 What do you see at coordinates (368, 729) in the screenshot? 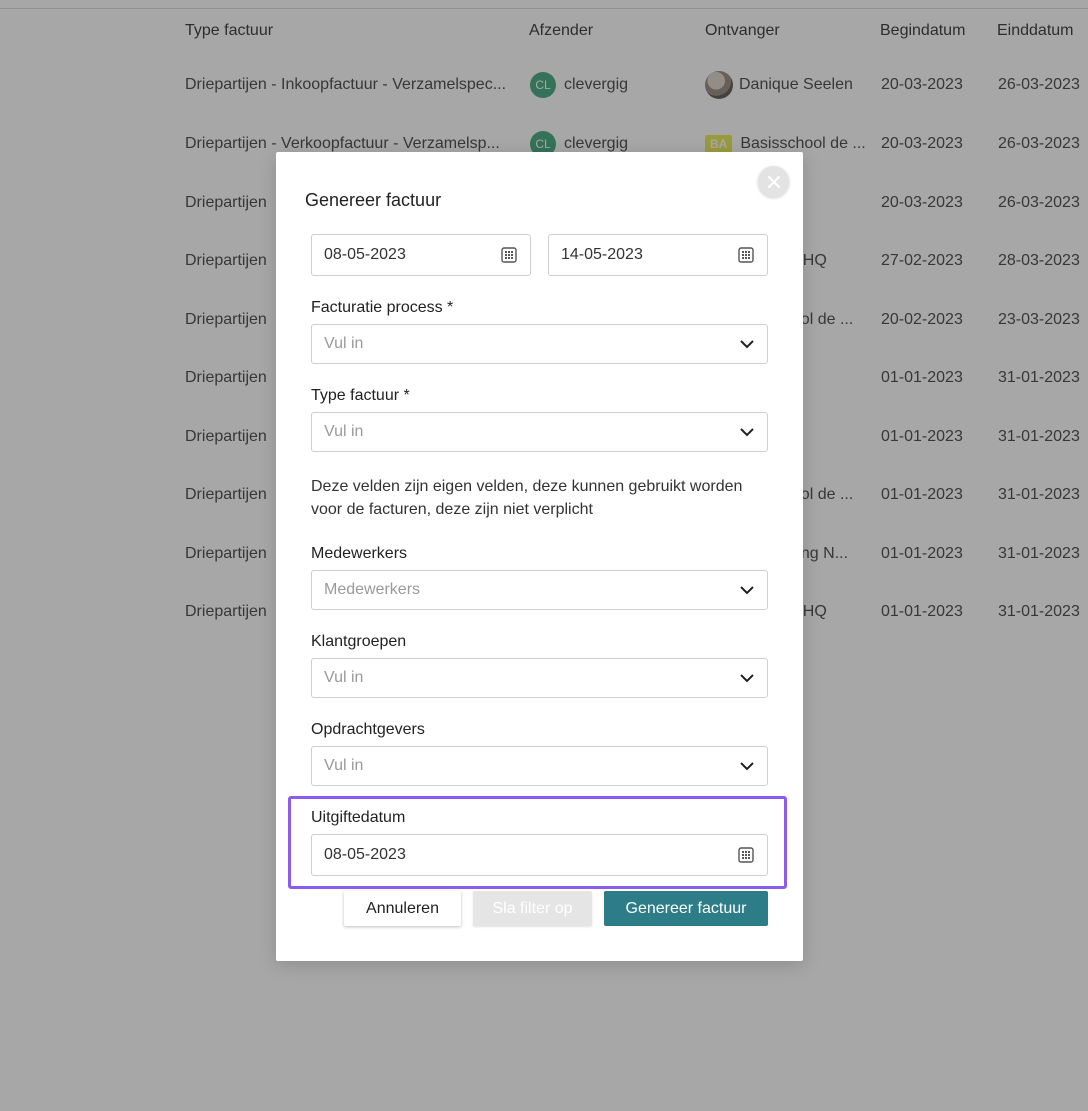
I see `opdrachtgevers-label: Opdrachtgevers` at bounding box center [368, 729].